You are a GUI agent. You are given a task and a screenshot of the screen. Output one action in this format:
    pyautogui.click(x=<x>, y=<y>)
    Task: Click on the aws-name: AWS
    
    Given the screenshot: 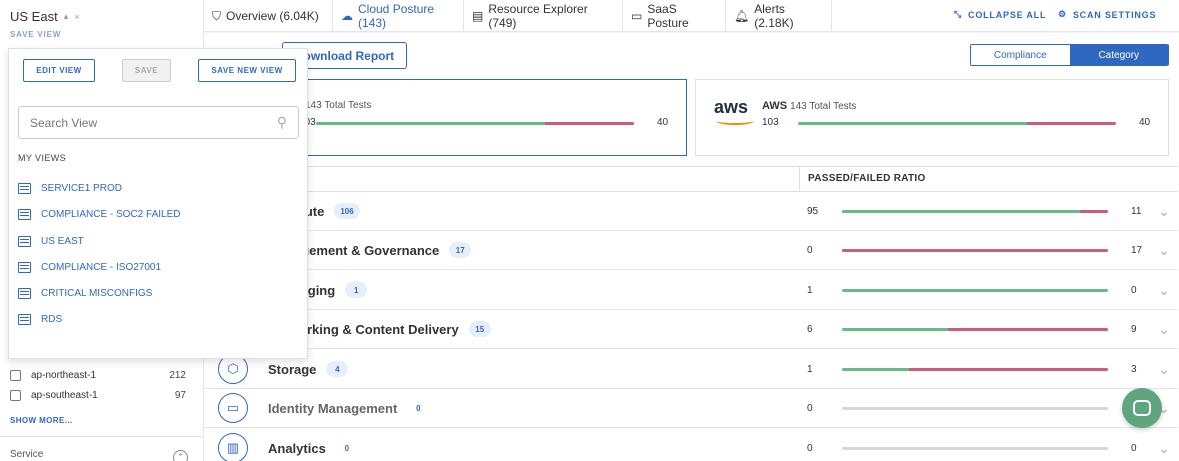 What is the action you would take?
    pyautogui.click(x=775, y=106)
    